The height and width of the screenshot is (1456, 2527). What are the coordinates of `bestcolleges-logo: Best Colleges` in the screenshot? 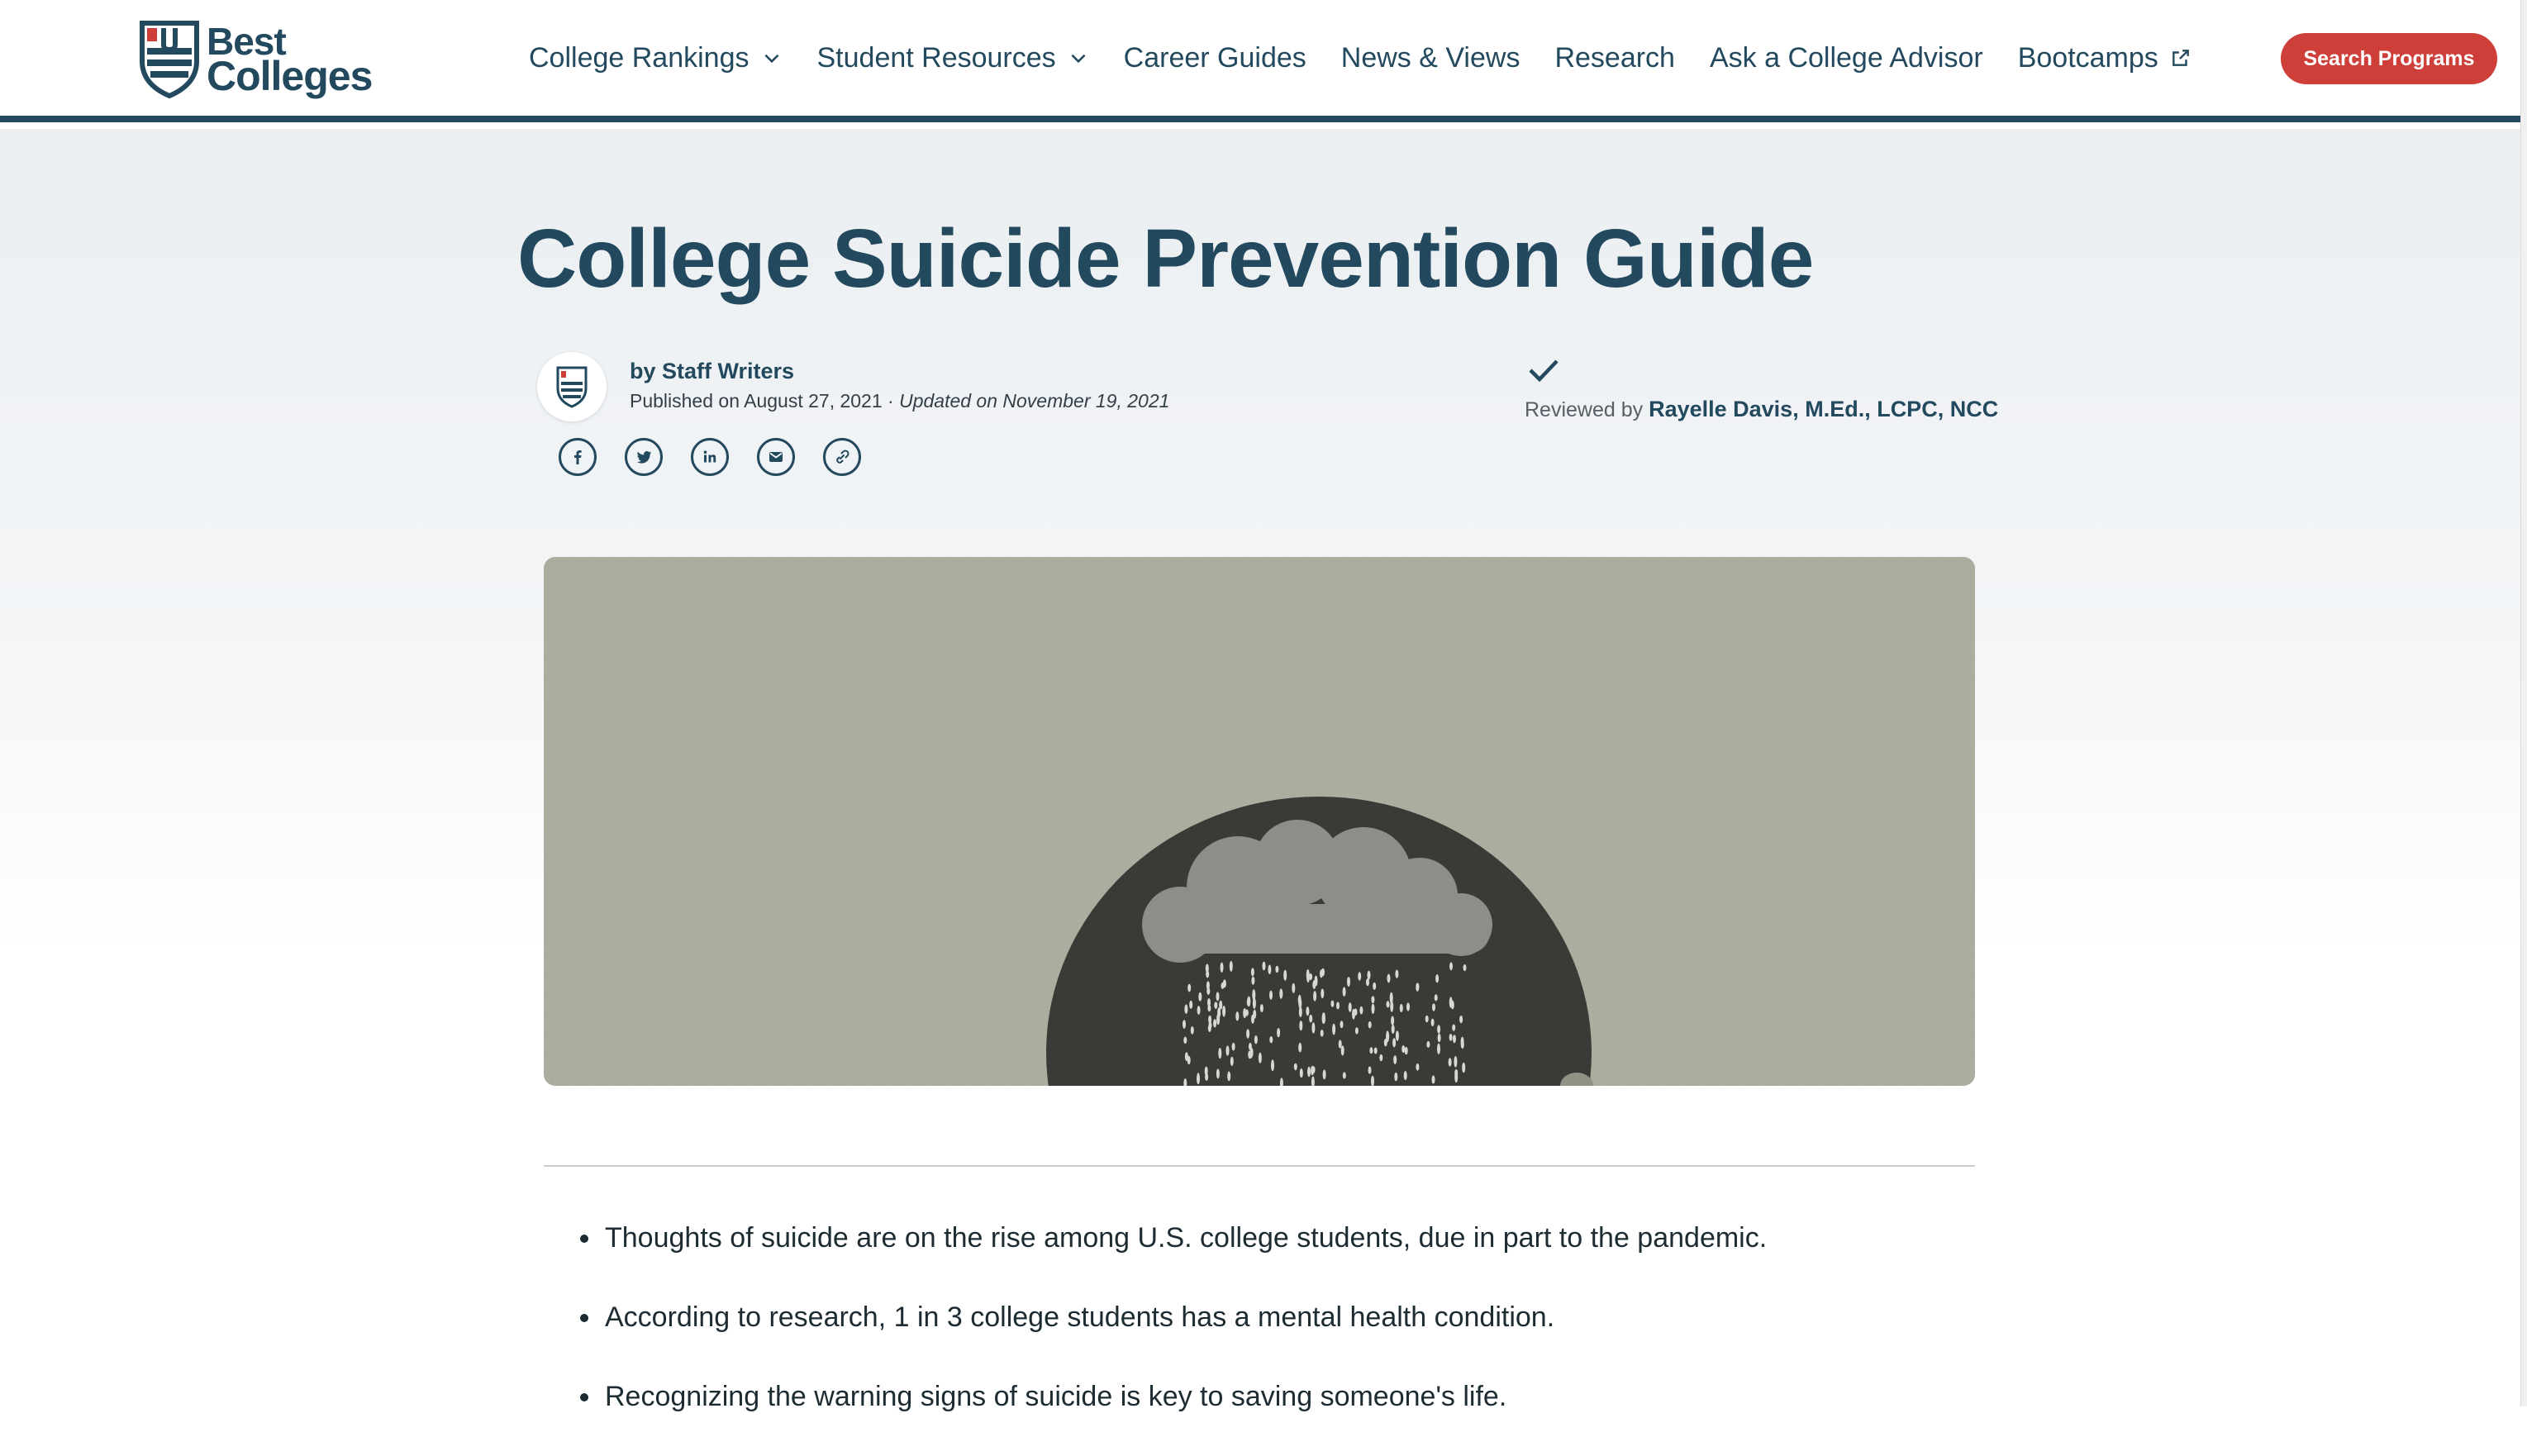 It's located at (256, 59).